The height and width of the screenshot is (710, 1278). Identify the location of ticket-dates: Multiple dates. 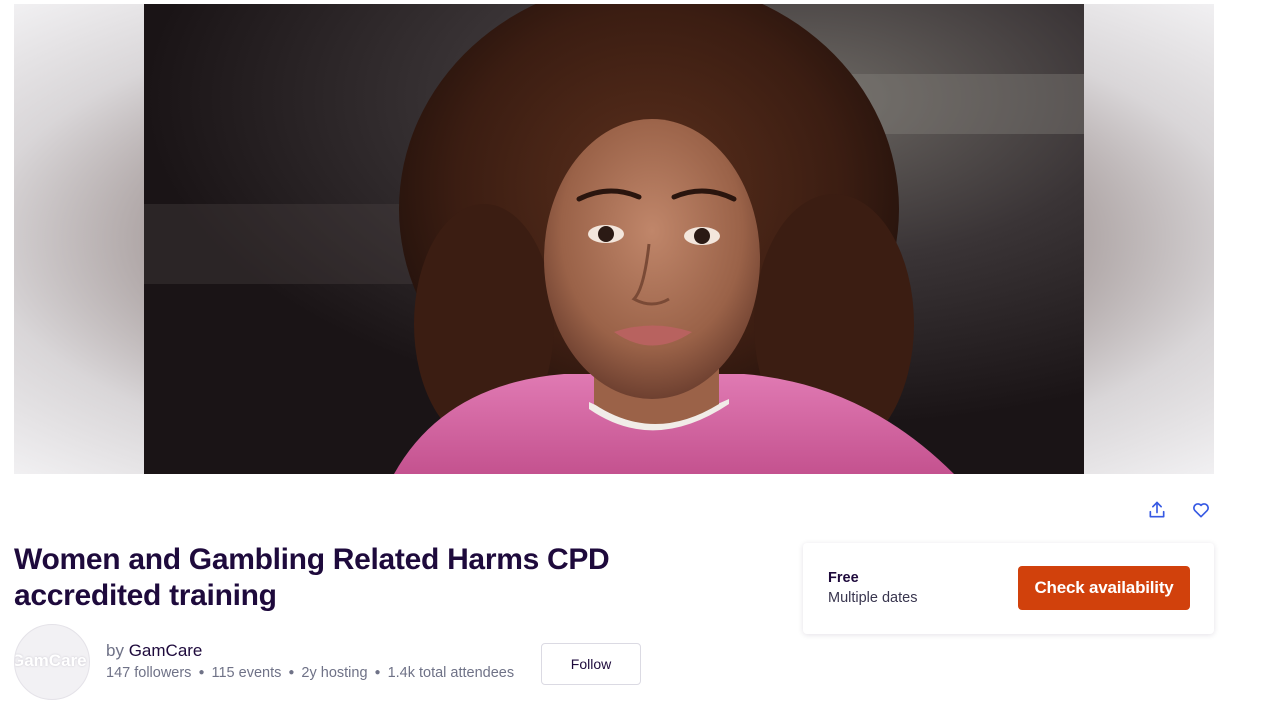
(873, 598).